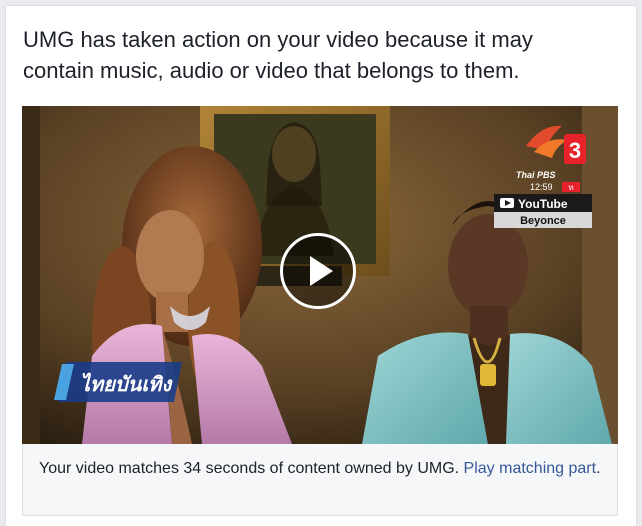 The image size is (642, 526). What do you see at coordinates (570, 187) in the screenshot?
I see `rating-badge: ท` at bounding box center [570, 187].